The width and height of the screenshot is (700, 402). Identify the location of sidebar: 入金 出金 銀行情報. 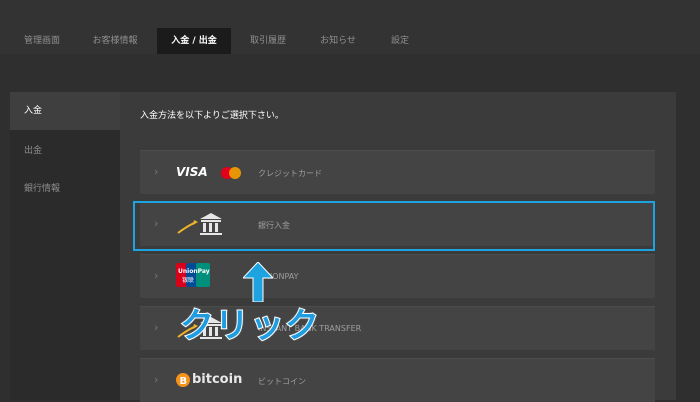
(65, 246).